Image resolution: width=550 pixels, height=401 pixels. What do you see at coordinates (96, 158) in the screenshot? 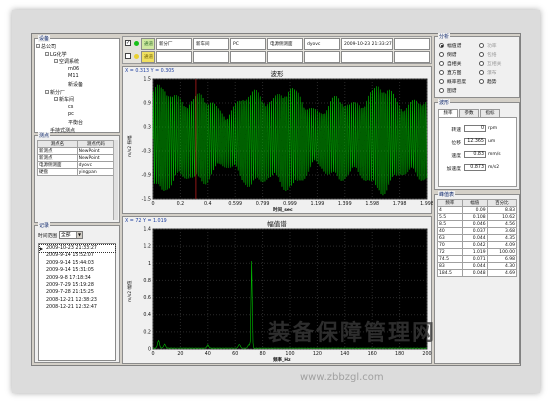
I see `points-cell: NewPoint` at bounding box center [96, 158].